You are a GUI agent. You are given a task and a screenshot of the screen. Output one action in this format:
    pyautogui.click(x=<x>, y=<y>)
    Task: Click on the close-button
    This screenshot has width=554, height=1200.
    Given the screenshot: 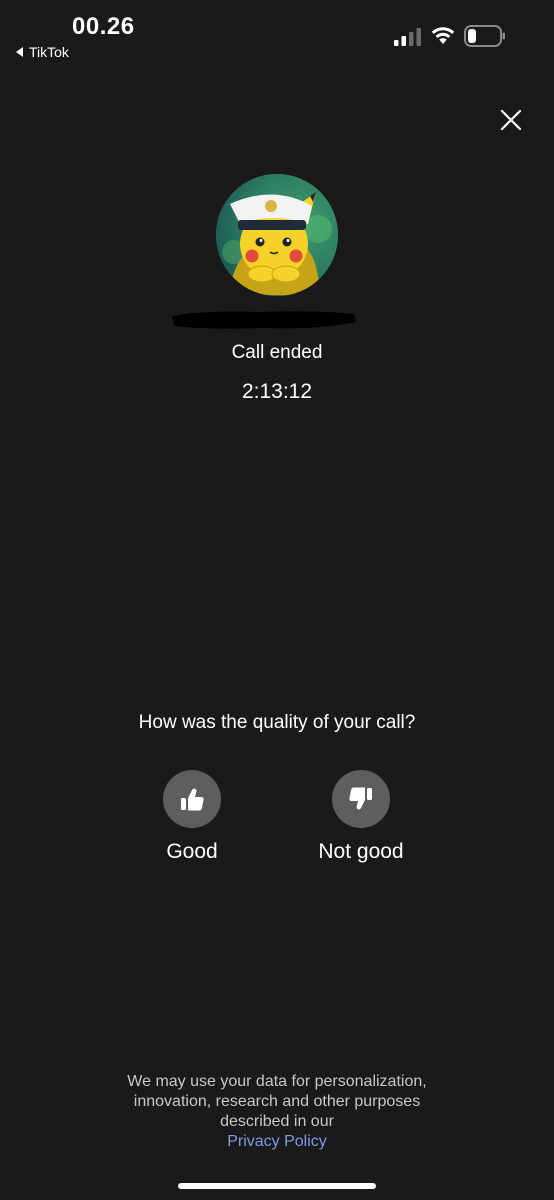 What is the action you would take?
    pyautogui.click(x=511, y=120)
    